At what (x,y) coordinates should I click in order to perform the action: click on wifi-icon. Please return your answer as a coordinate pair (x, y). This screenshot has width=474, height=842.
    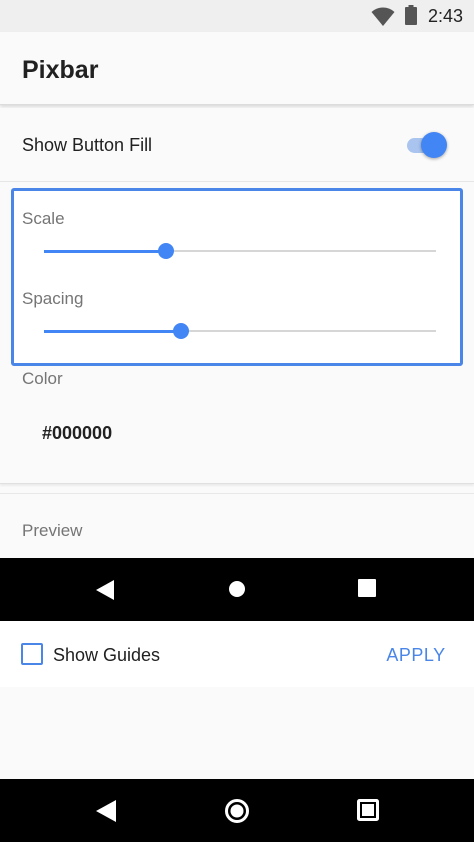
    Looking at the image, I should click on (383, 16).